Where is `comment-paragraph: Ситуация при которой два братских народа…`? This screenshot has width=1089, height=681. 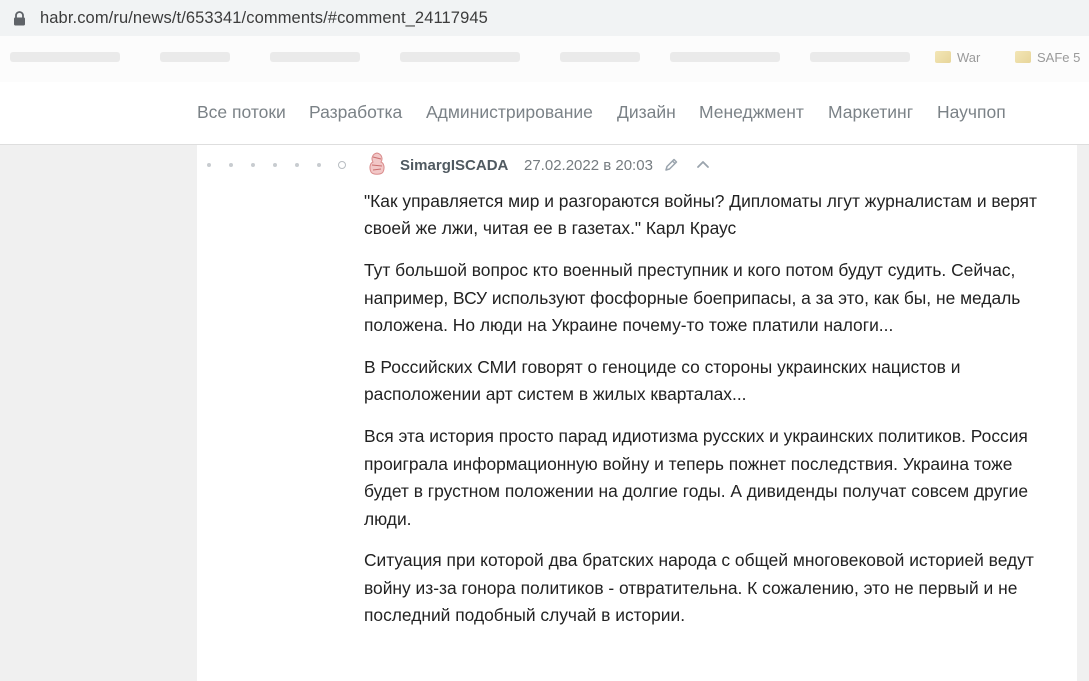
comment-paragraph: Ситуация при которой два братских народа… is located at coordinates (699, 588).